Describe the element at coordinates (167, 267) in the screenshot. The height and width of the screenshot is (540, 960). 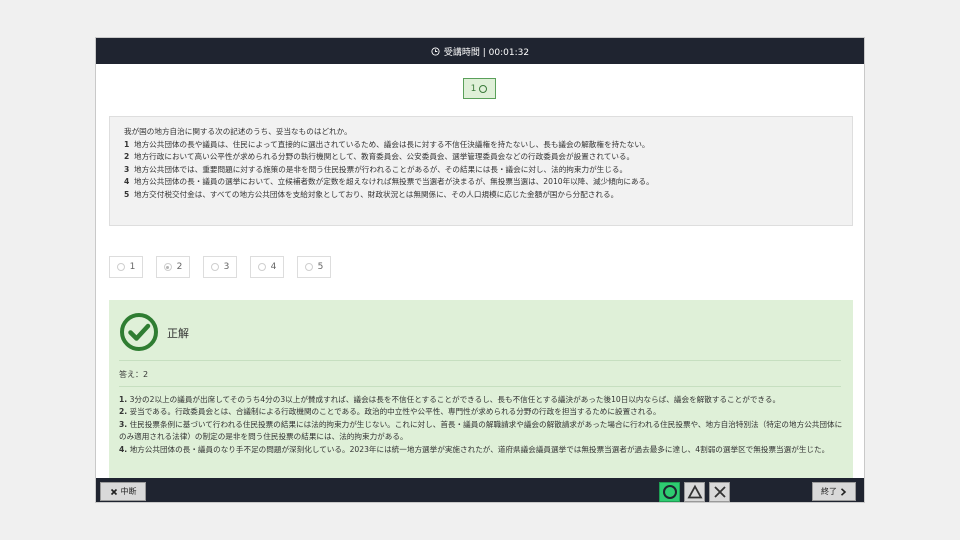
I see `radio-button-selected` at that location.